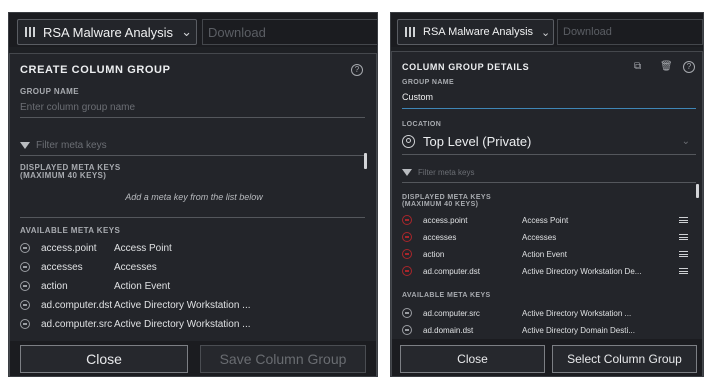  Describe the element at coordinates (408, 141) in the screenshot. I see `location-icon` at that location.